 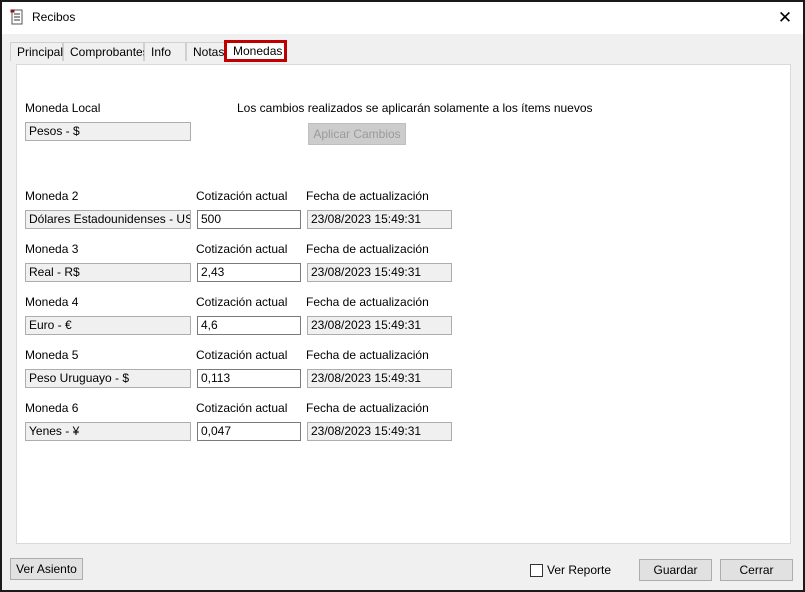 I want to click on close-icon: ✕, so click(x=785, y=17).